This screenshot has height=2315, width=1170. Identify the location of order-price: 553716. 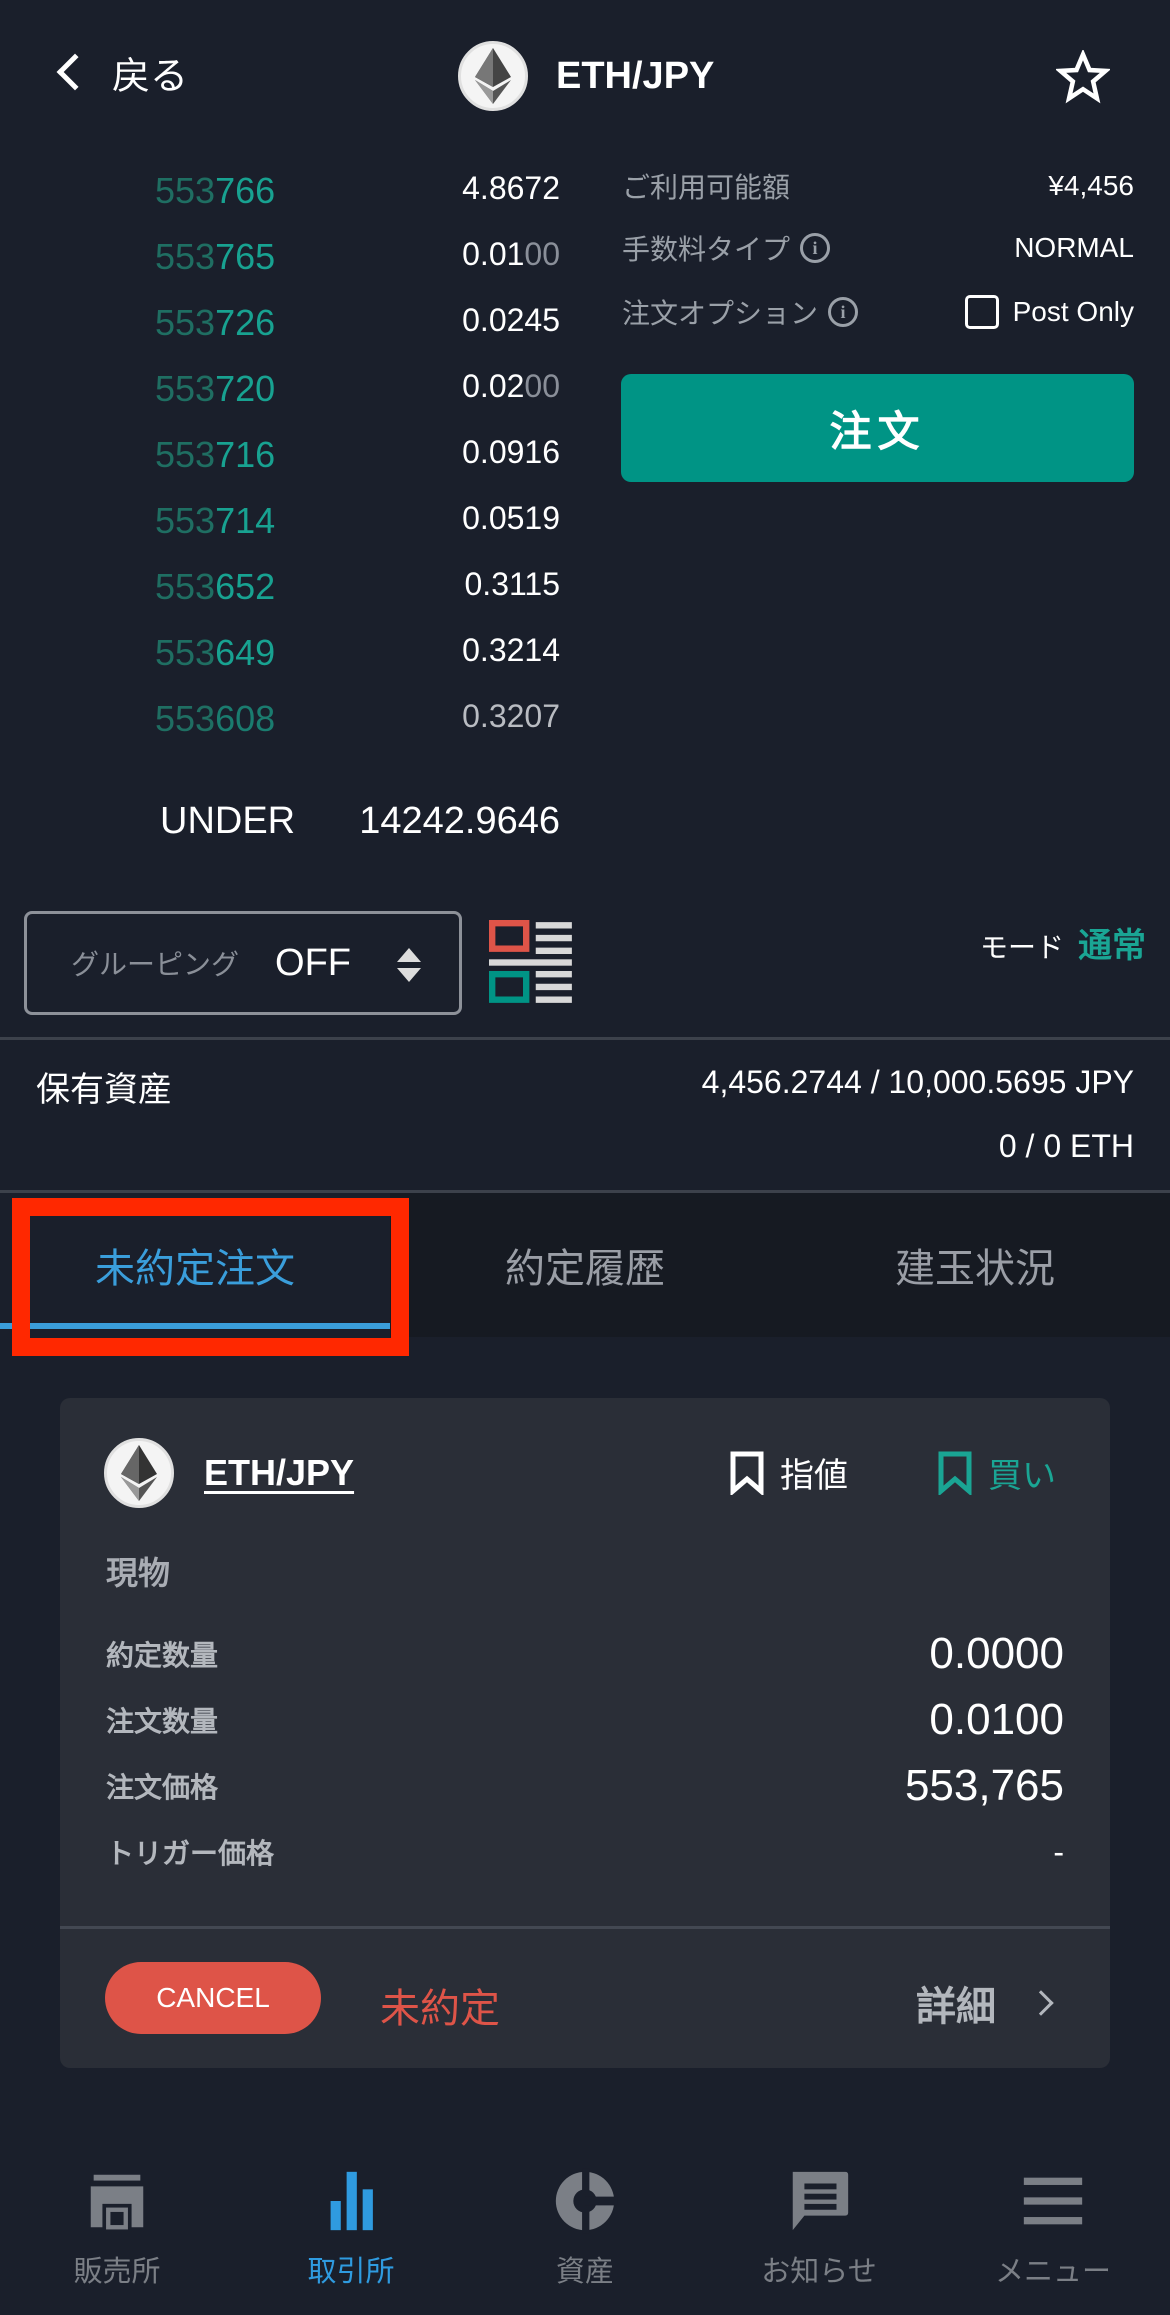
(215, 455).